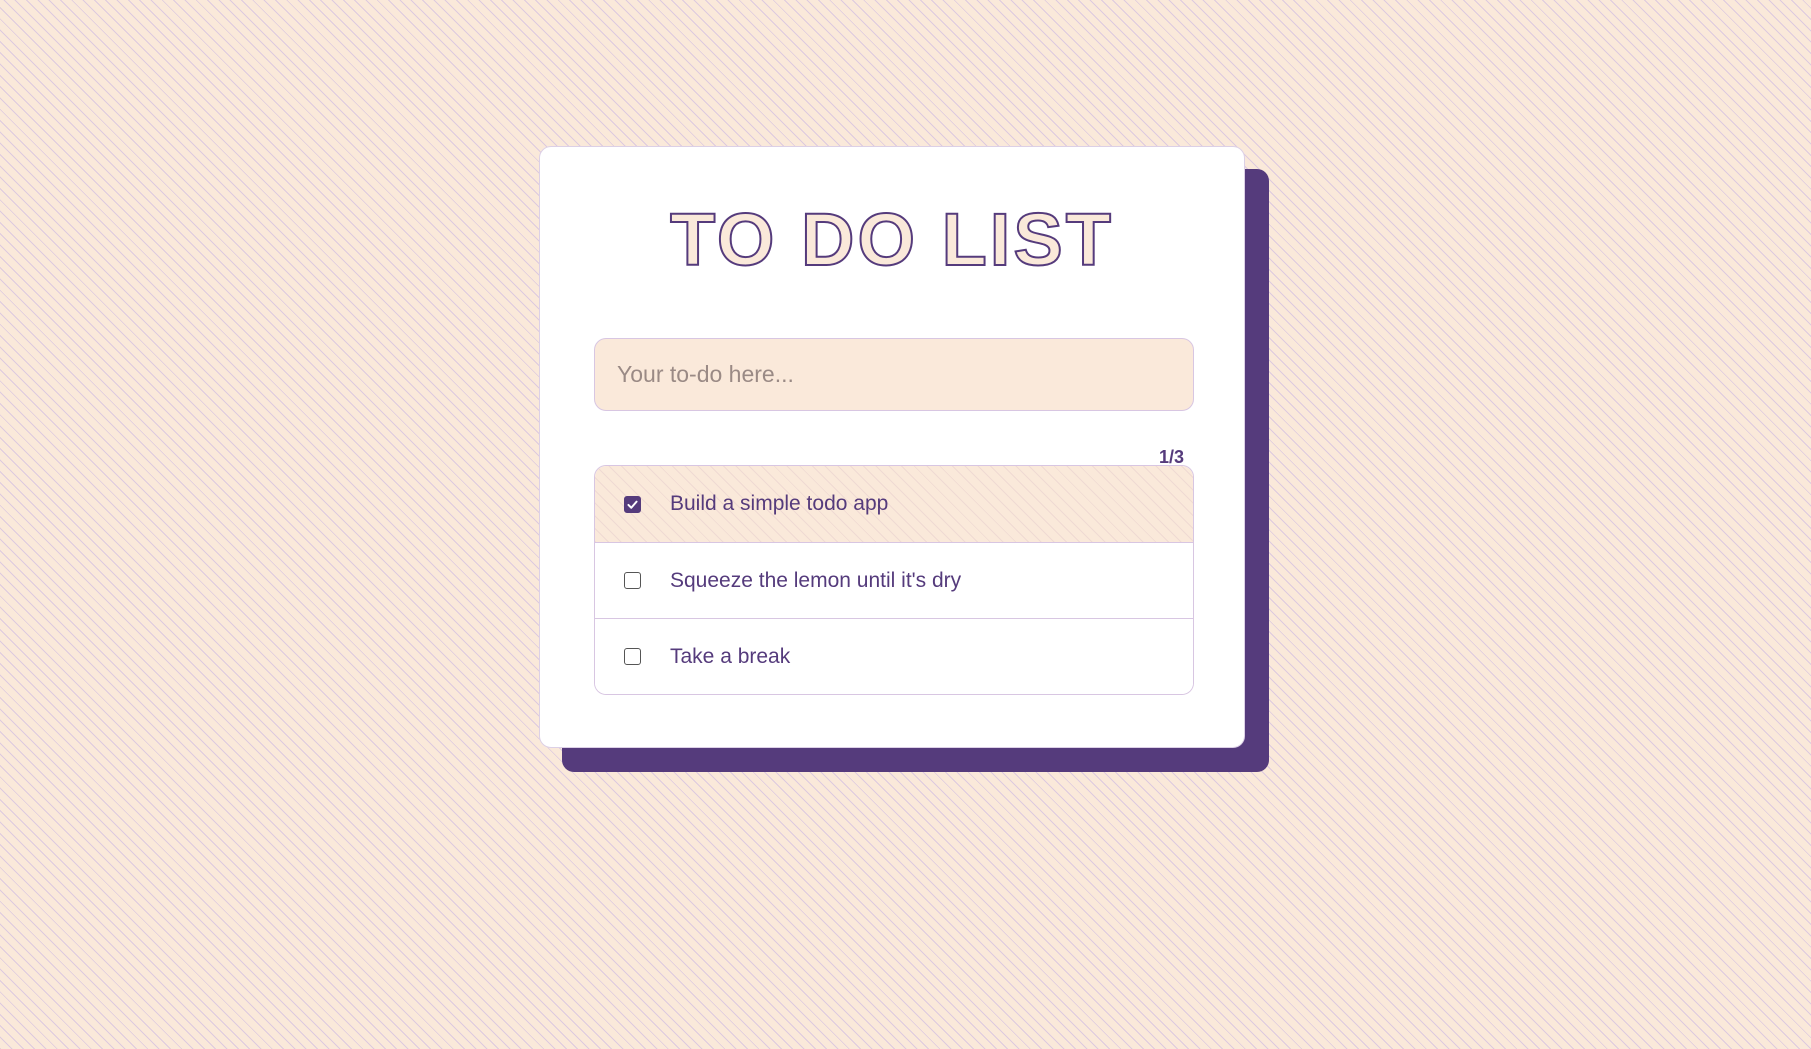 The width and height of the screenshot is (1811, 1049). Describe the element at coordinates (891, 239) in the screenshot. I see `page-title: TO DO LIST` at that location.